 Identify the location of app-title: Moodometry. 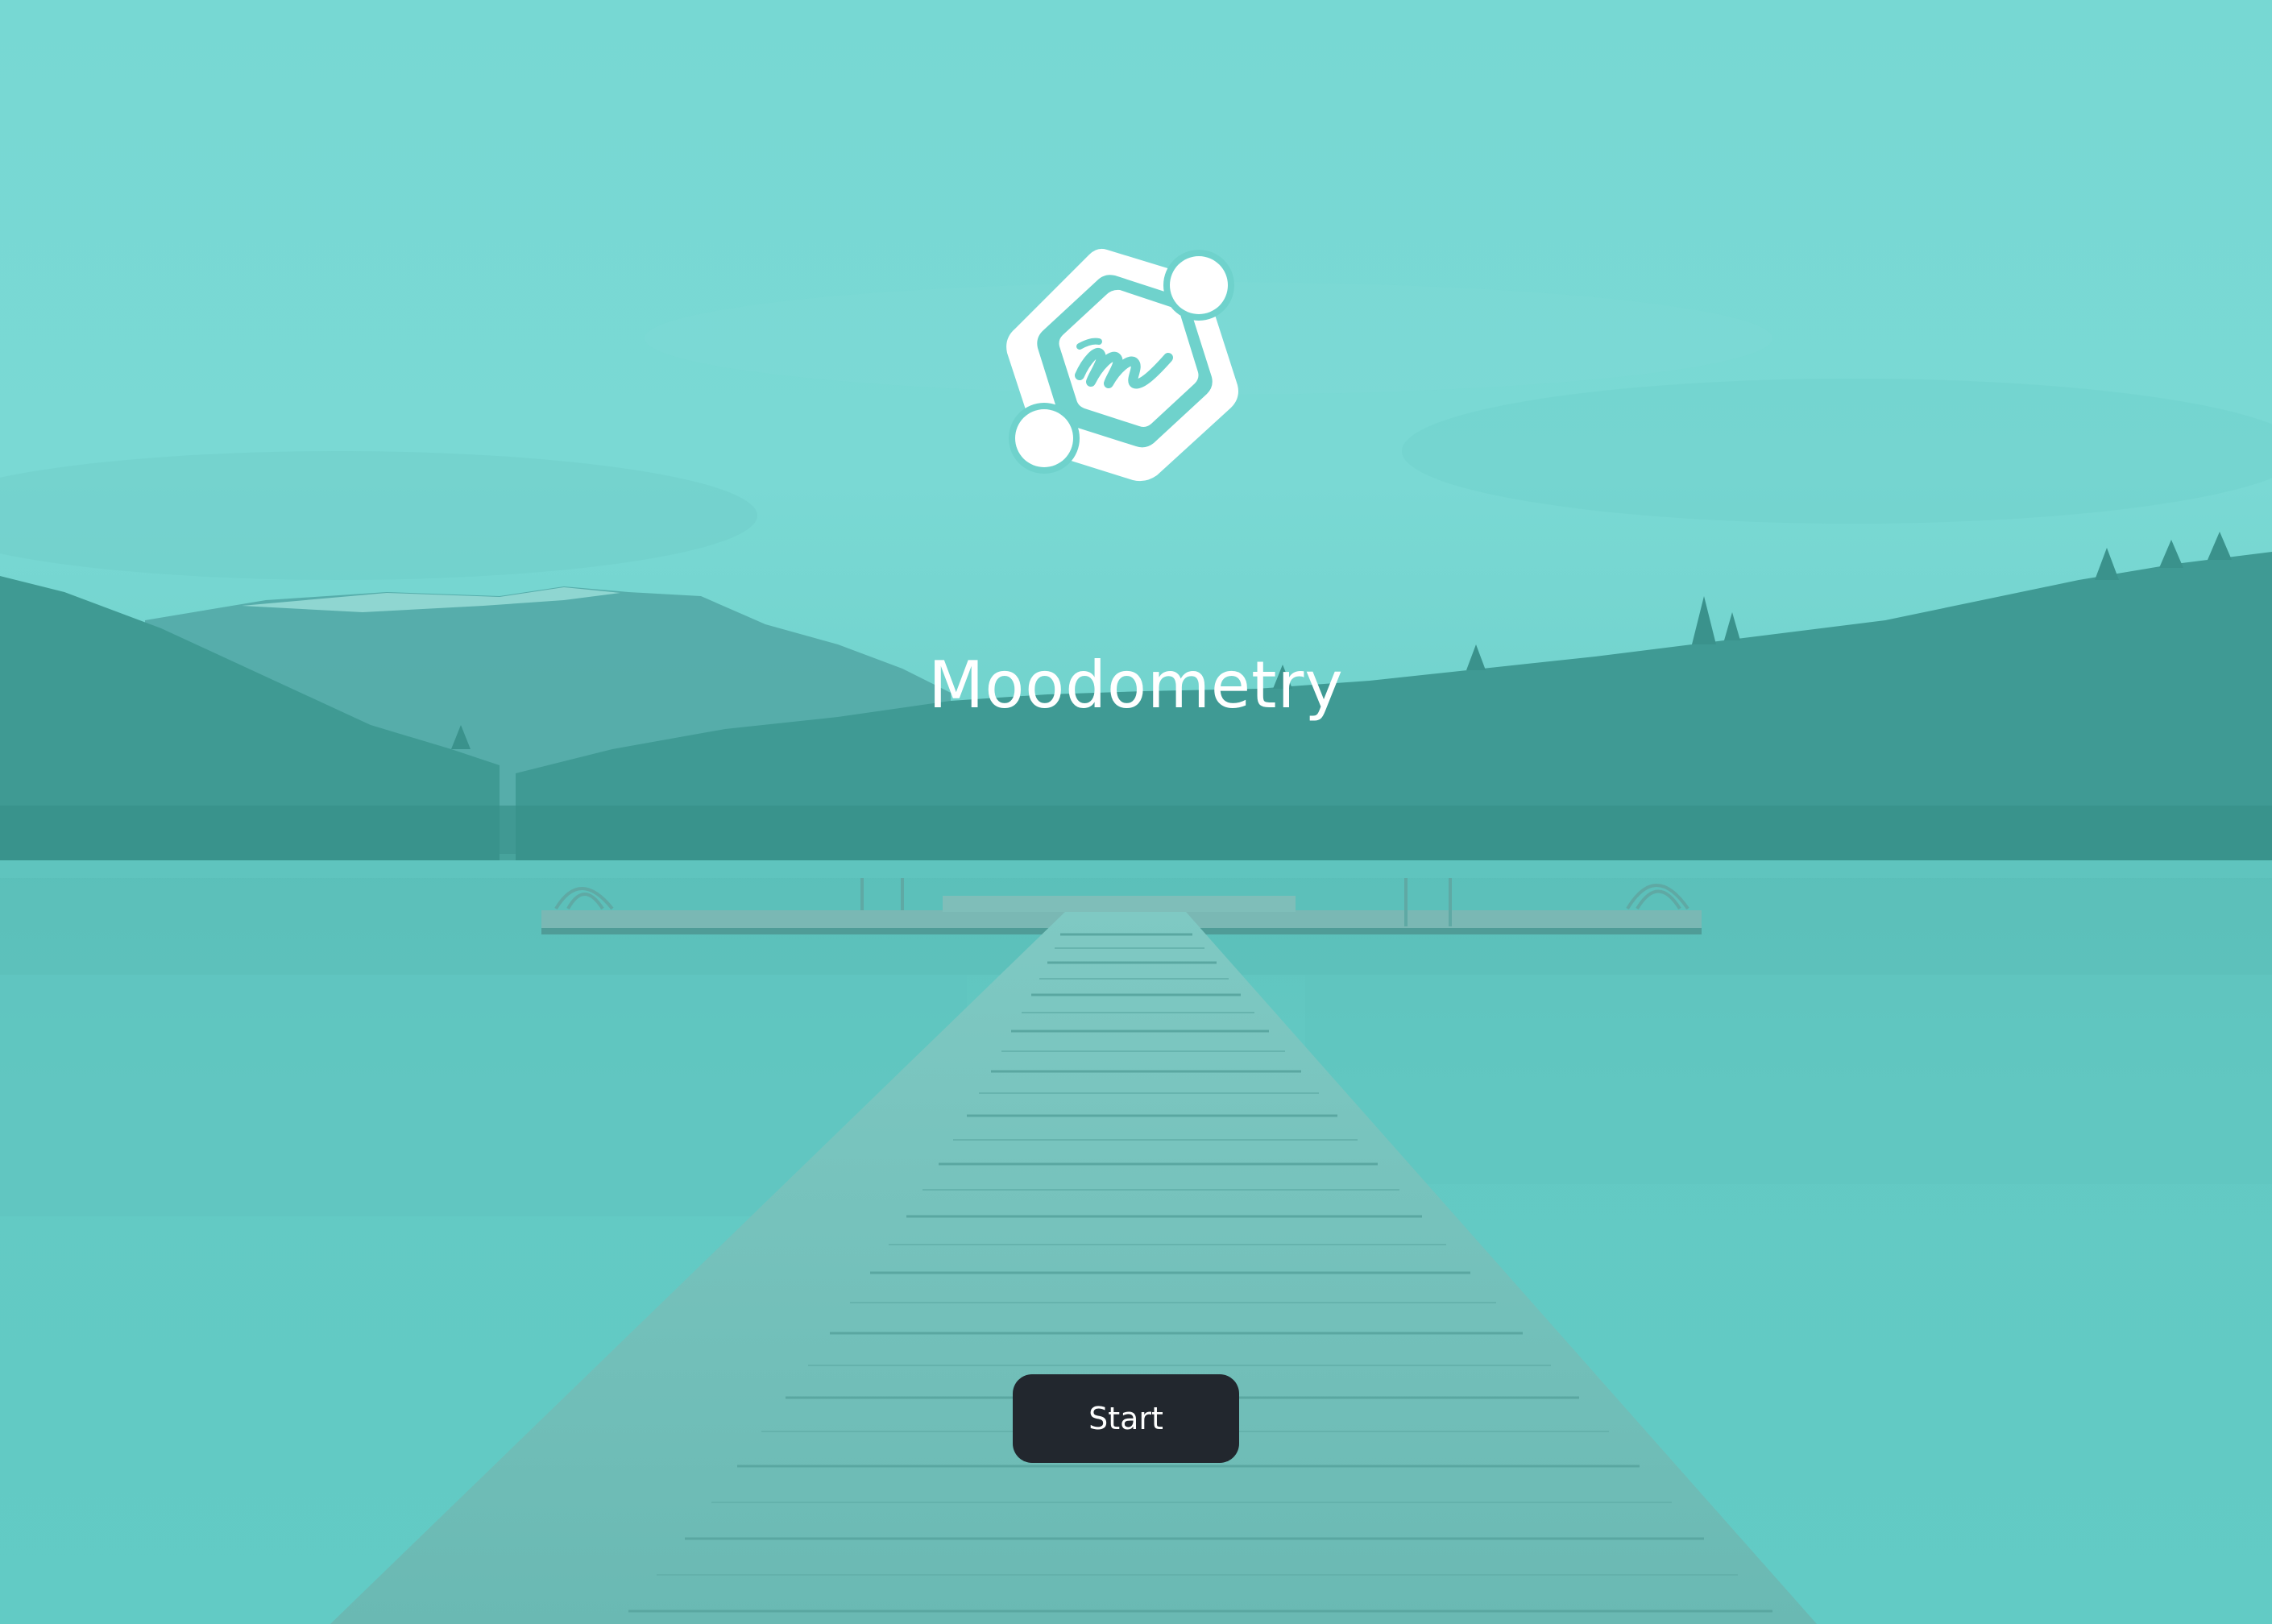
(1136, 685).